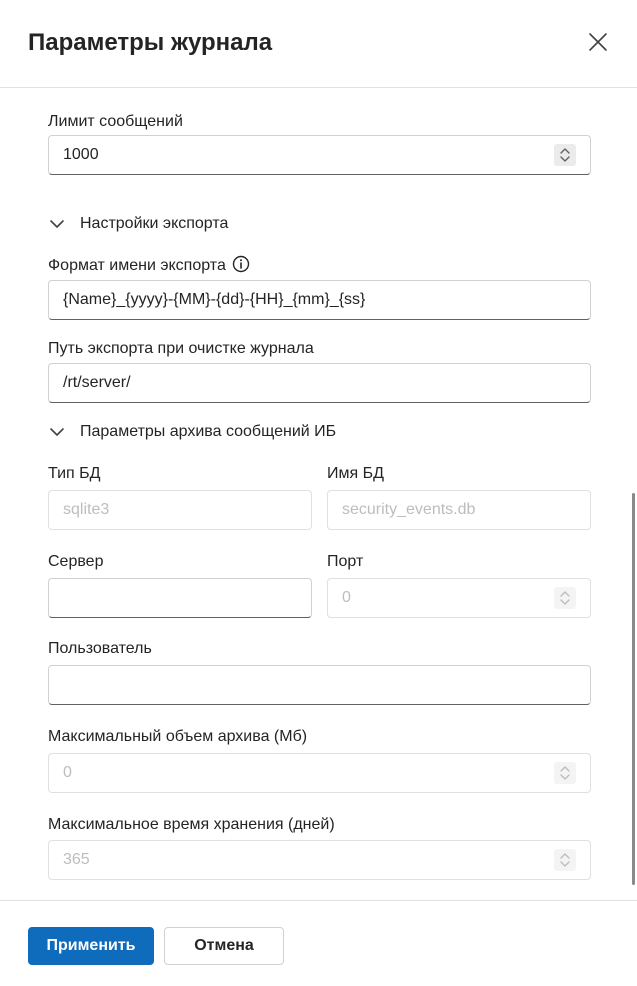 Image resolution: width=637 pixels, height=986 pixels. Describe the element at coordinates (241, 264) in the screenshot. I see `info-icon` at that location.